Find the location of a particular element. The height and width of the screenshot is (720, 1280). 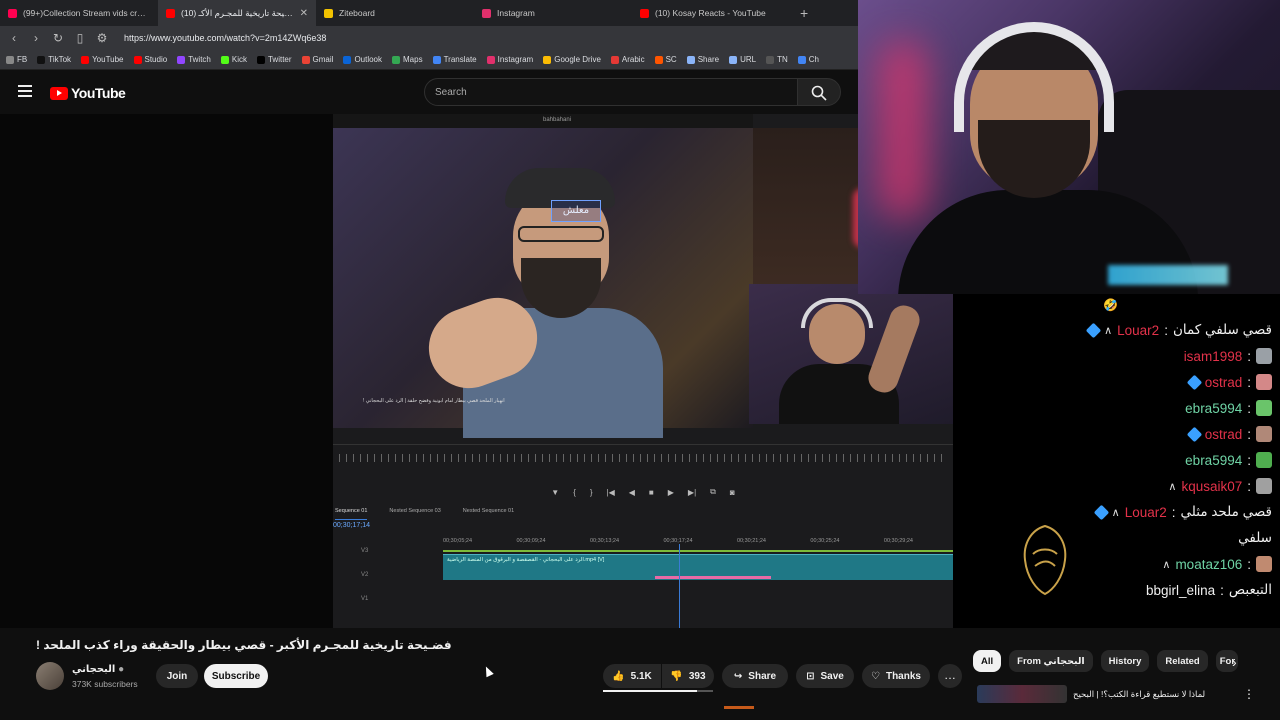

browser-tab: Instagram is located at coordinates (553, 13).